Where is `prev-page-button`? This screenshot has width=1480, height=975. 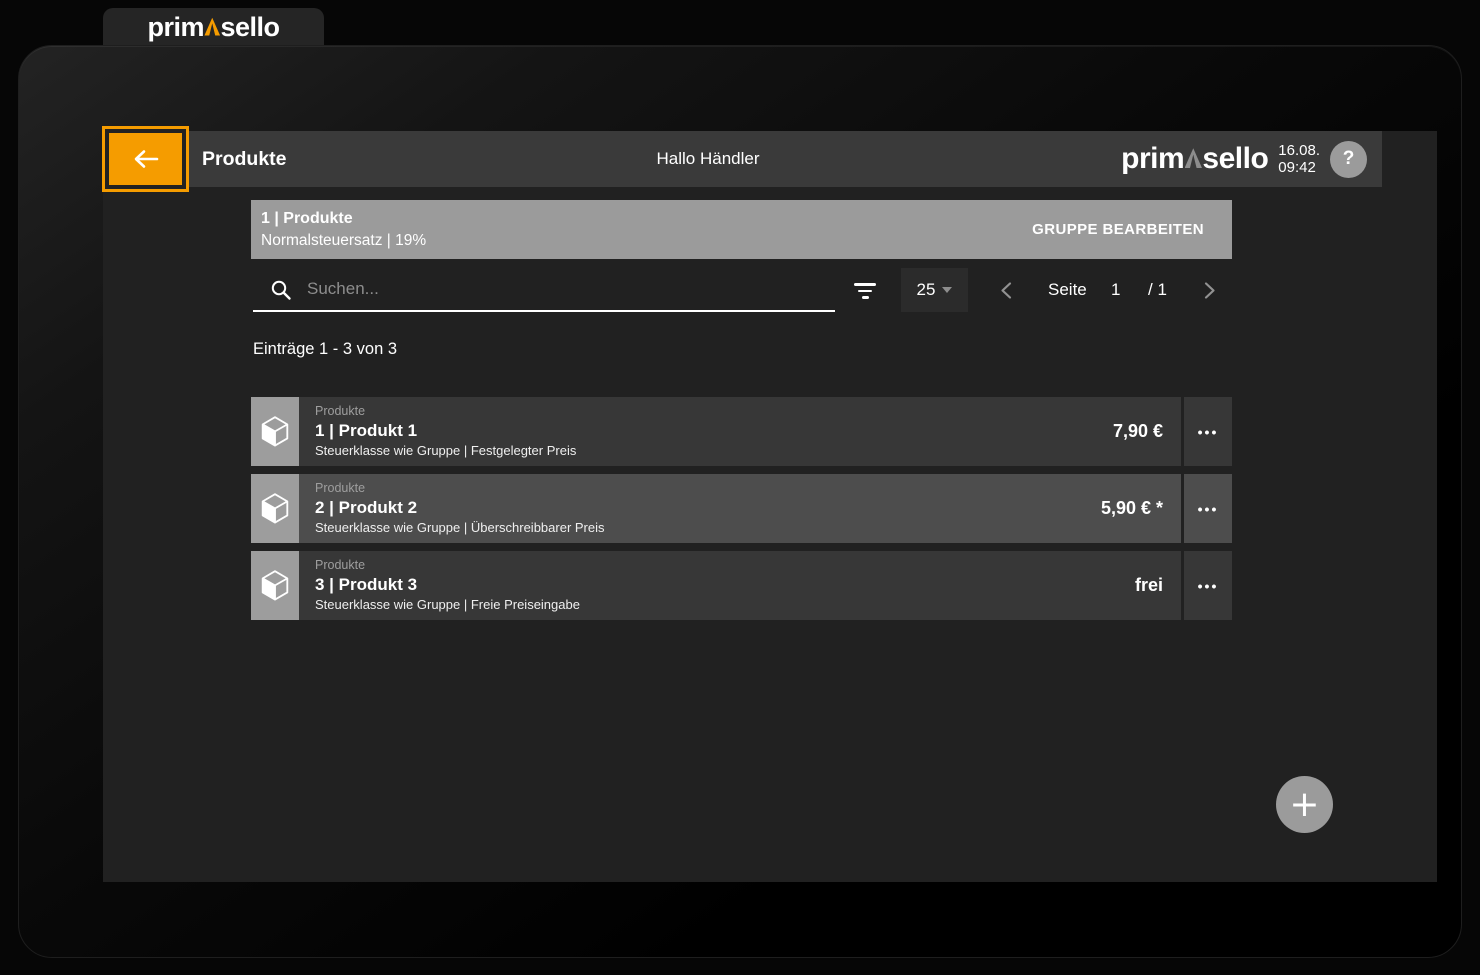
prev-page-button is located at coordinates (1006, 290).